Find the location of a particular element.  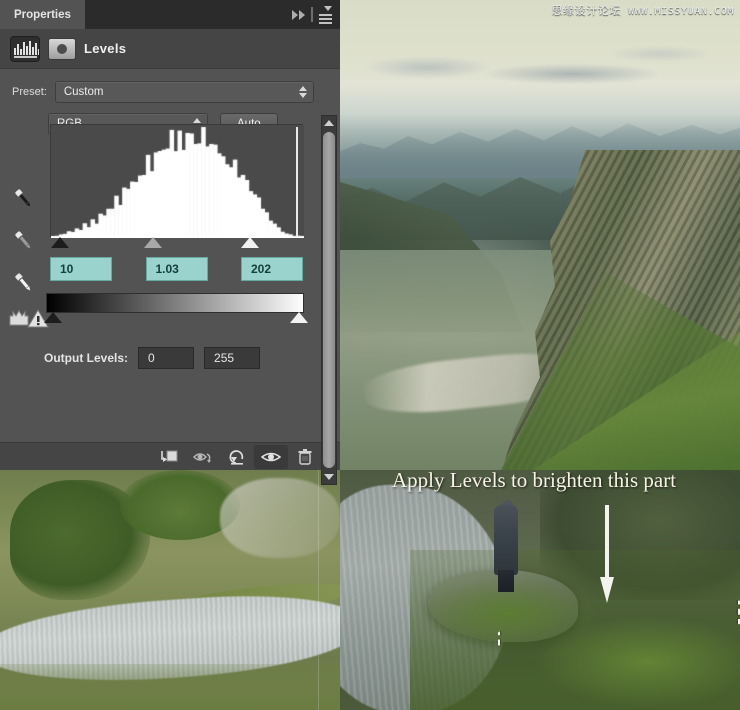

input-levels-fields: 10 1.03 202 is located at coordinates (176, 269).